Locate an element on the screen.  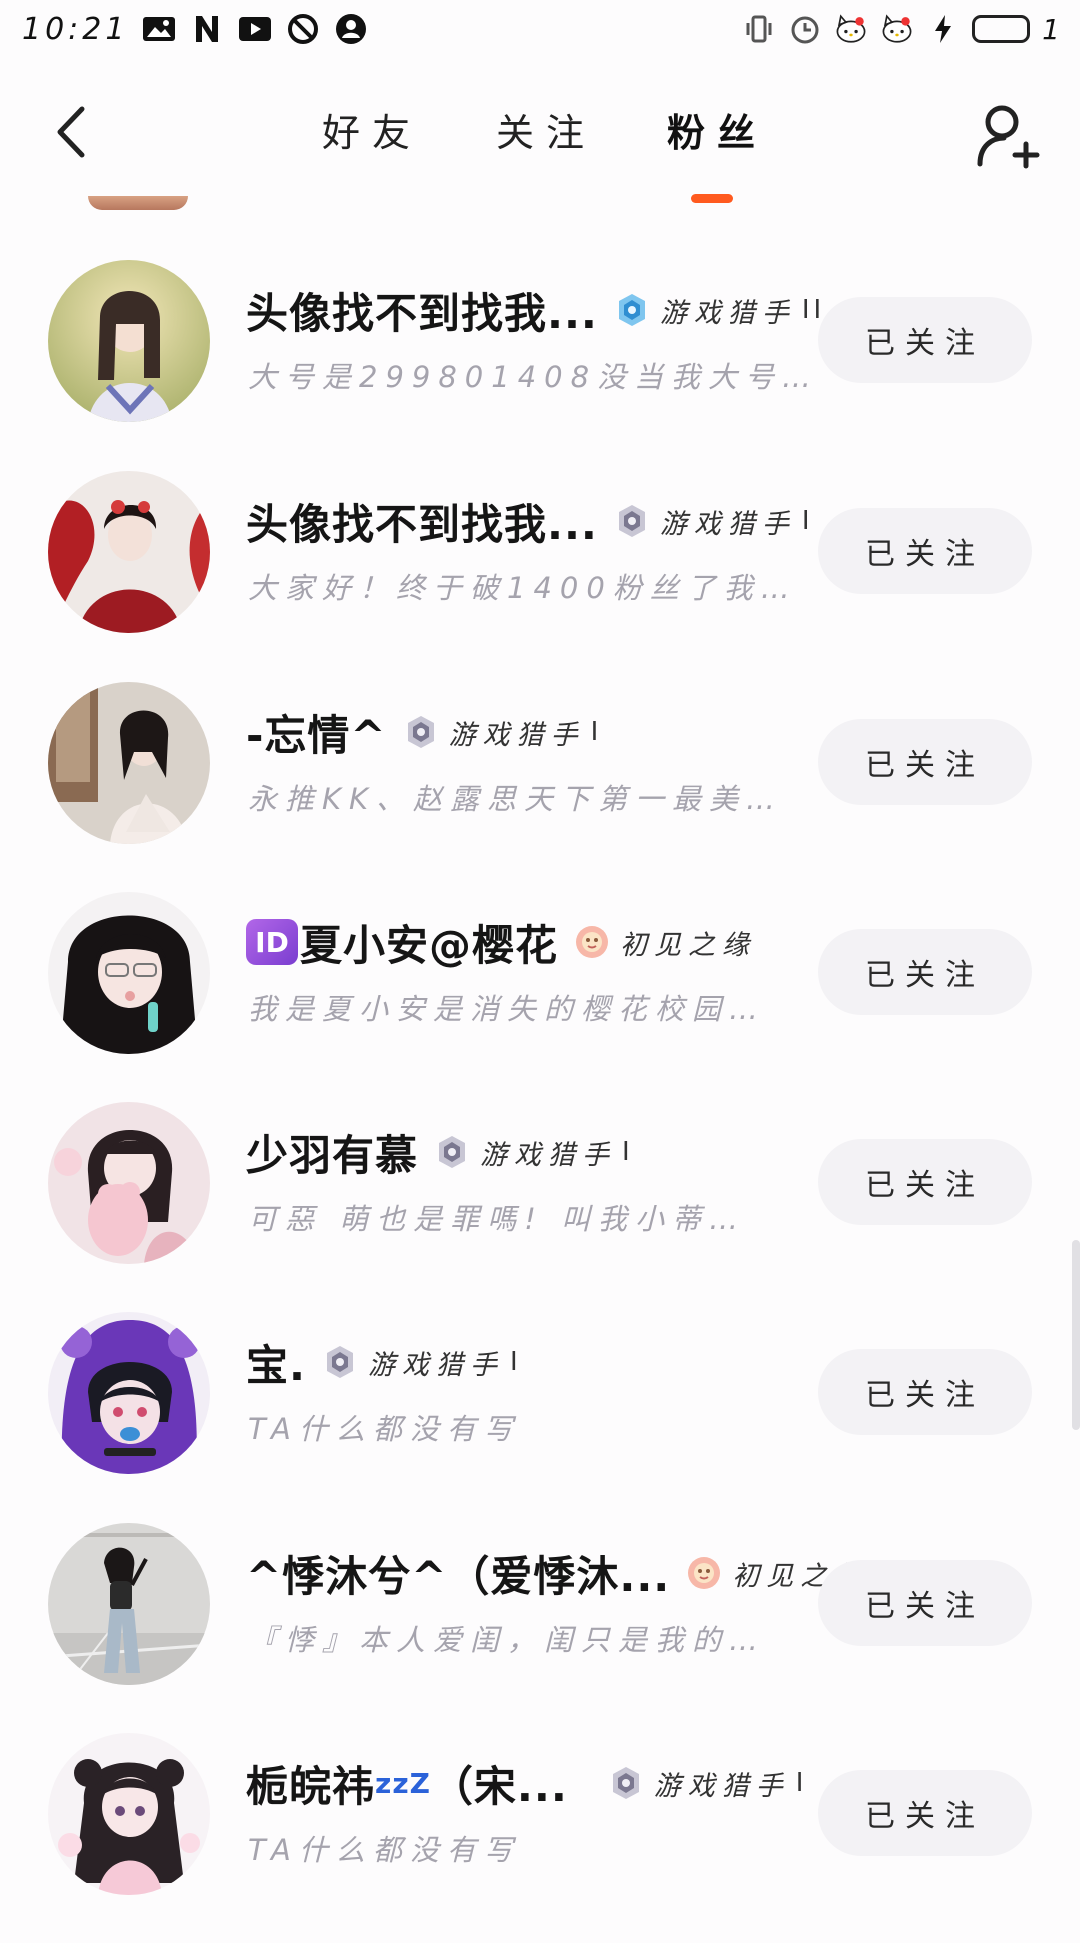
user-name: 少羽有慕 is located at coordinates (332, 1152).